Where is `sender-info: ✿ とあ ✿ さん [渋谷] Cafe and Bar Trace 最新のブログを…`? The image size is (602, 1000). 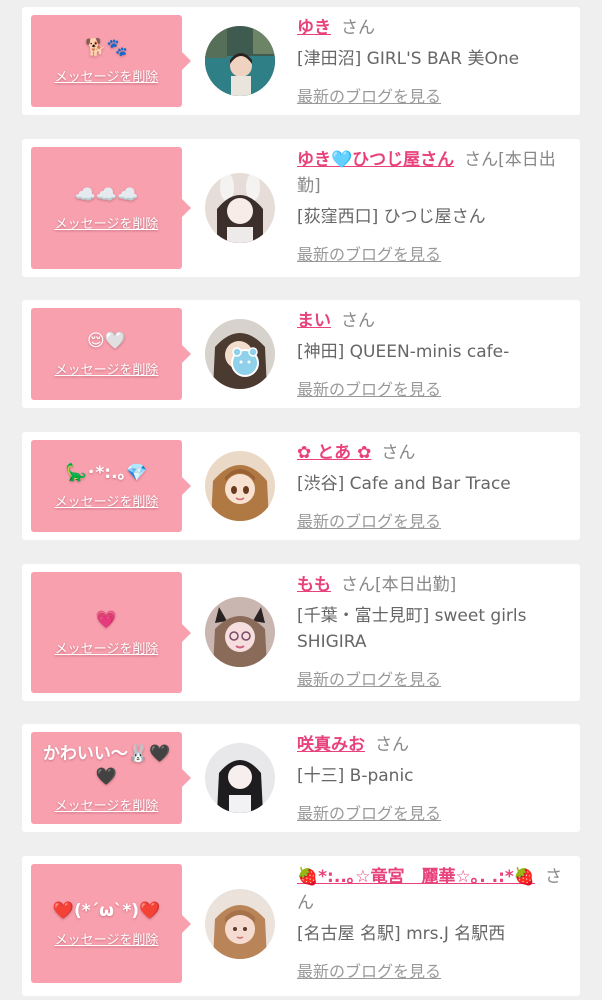
sender-info: ✿ とあ ✿ さん [渋谷] Cafe and Bar Trace 最新のブログを… is located at coordinates (433, 486).